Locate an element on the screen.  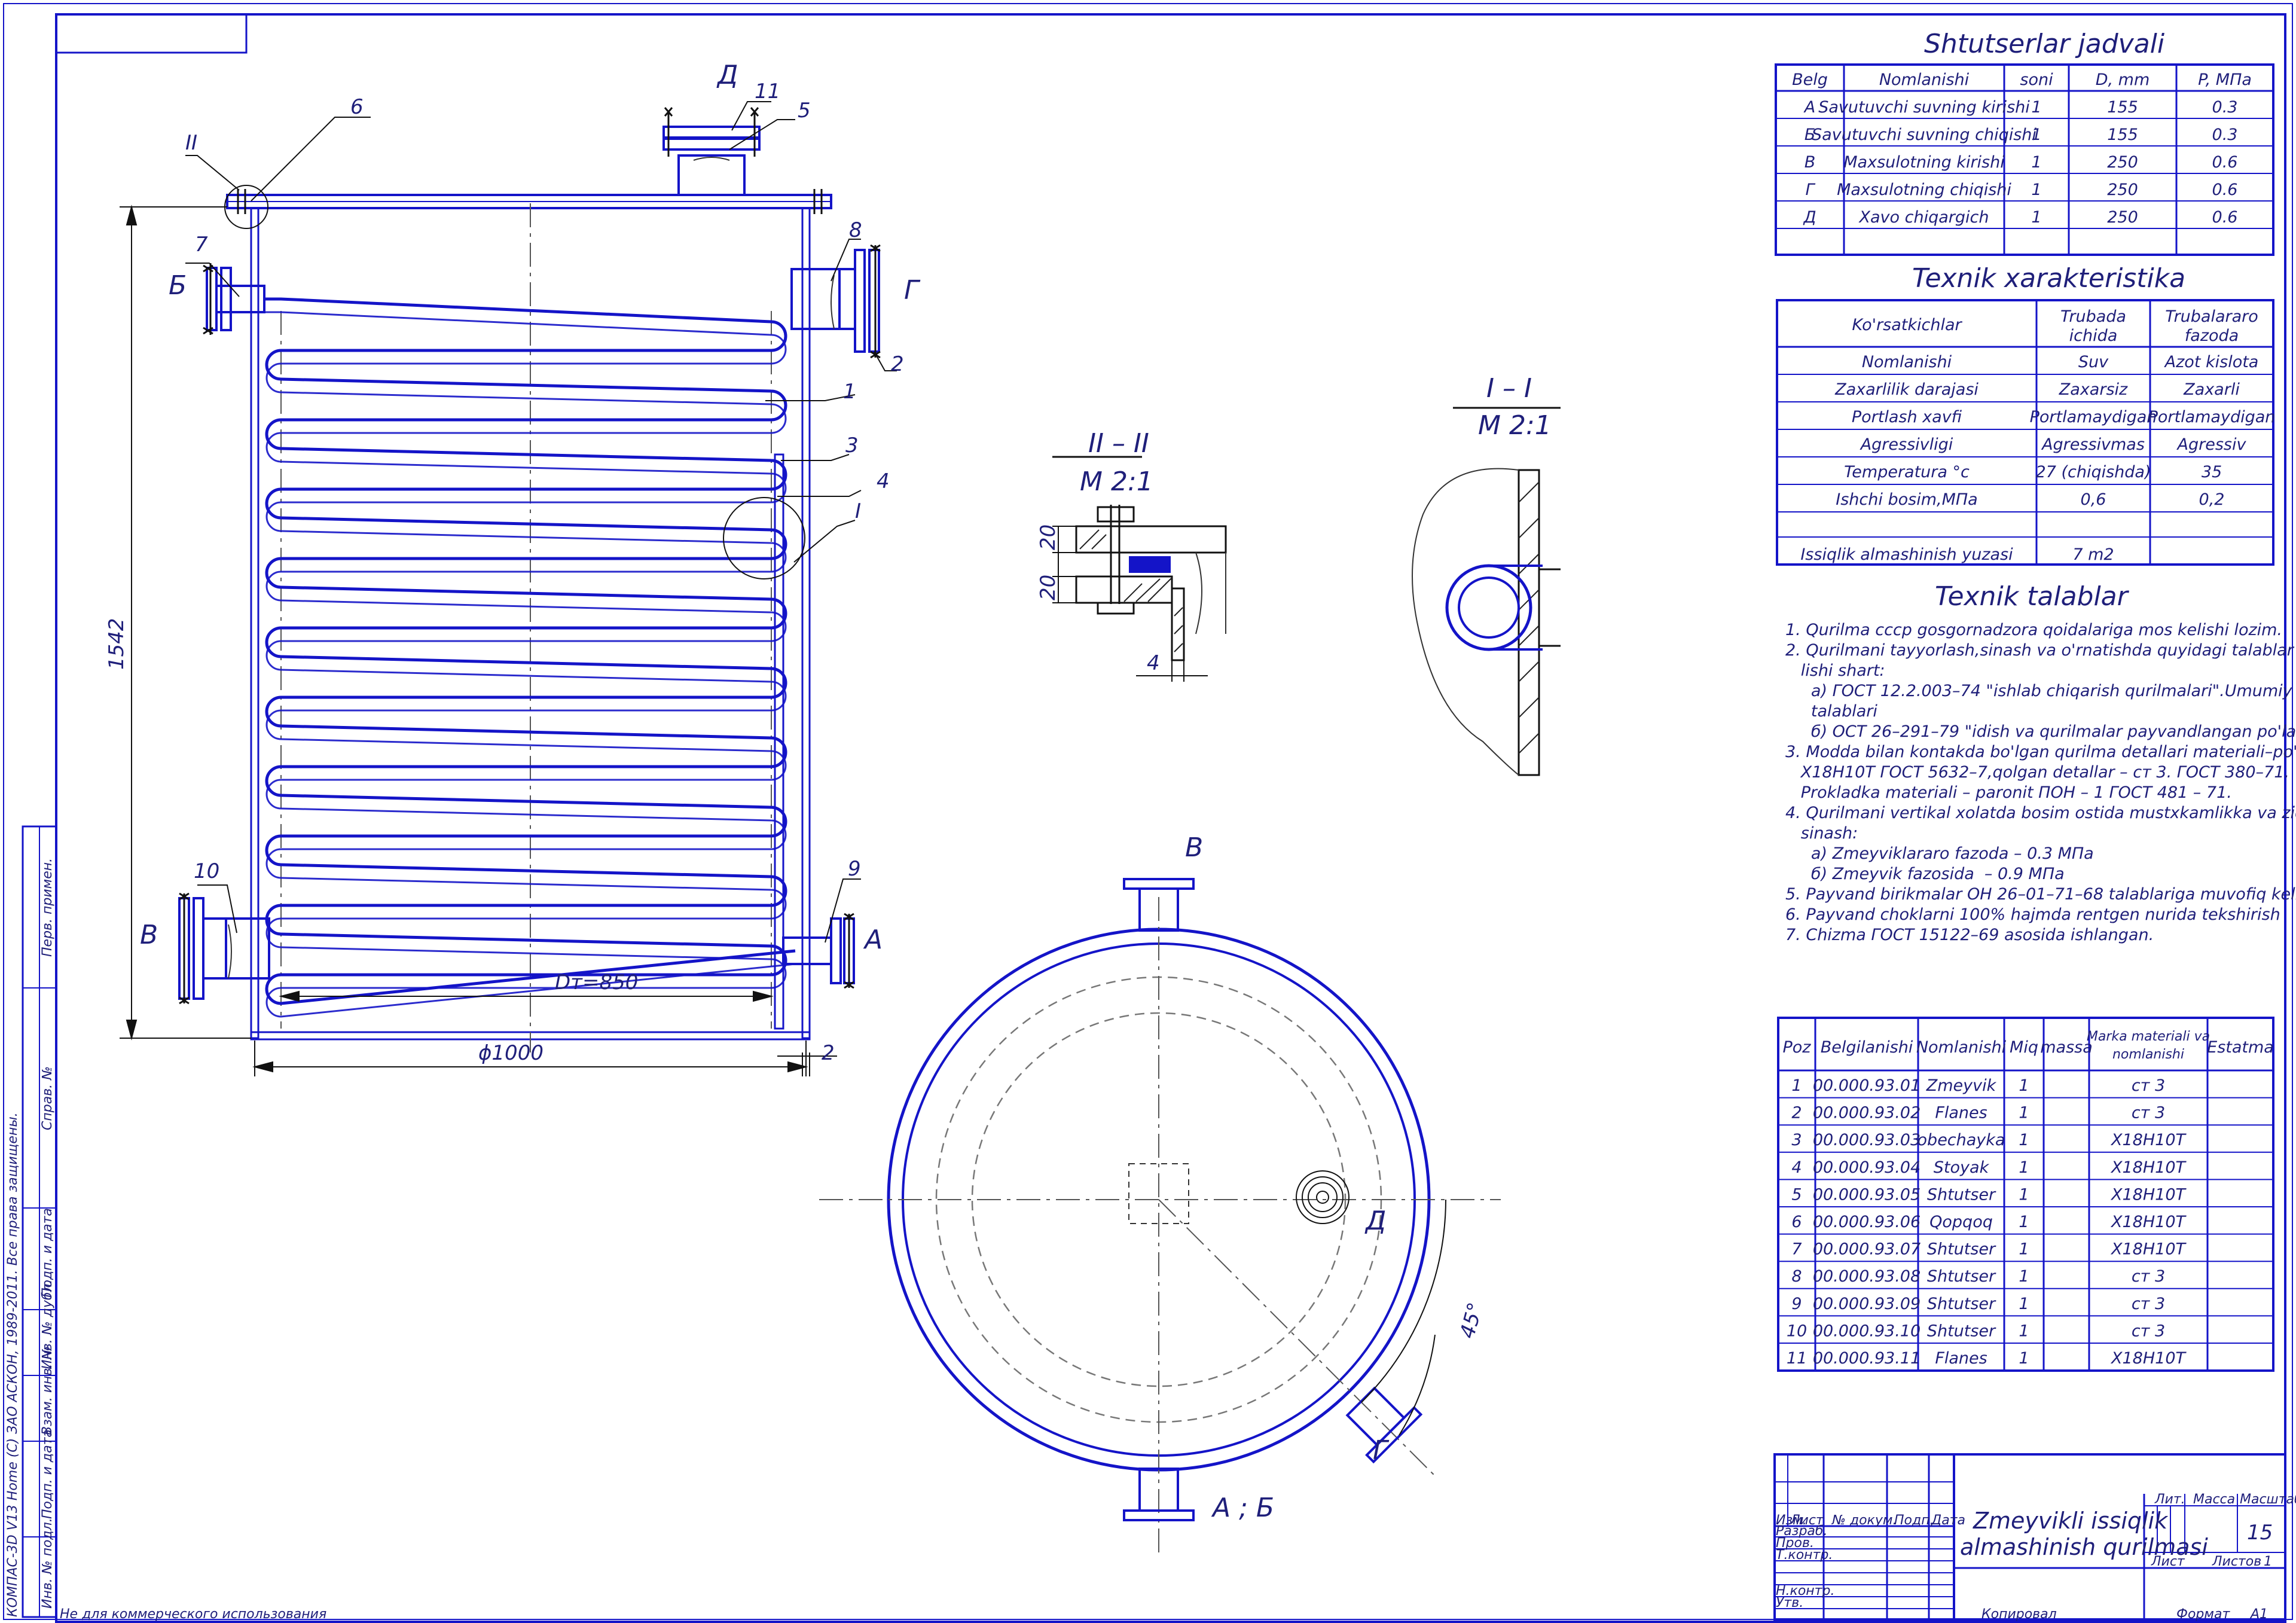
callout-6: 6 is located at coordinates (357, 107).